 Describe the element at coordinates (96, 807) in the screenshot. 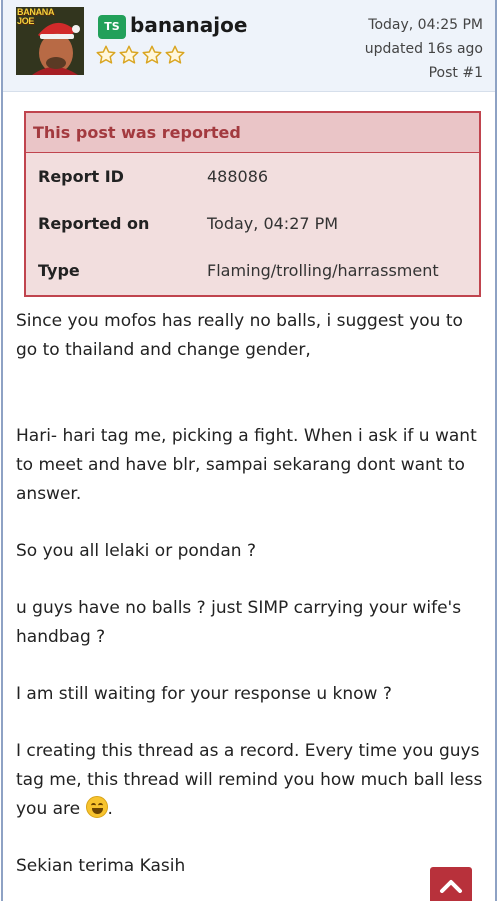

I see `grinning-face-emoji` at that location.